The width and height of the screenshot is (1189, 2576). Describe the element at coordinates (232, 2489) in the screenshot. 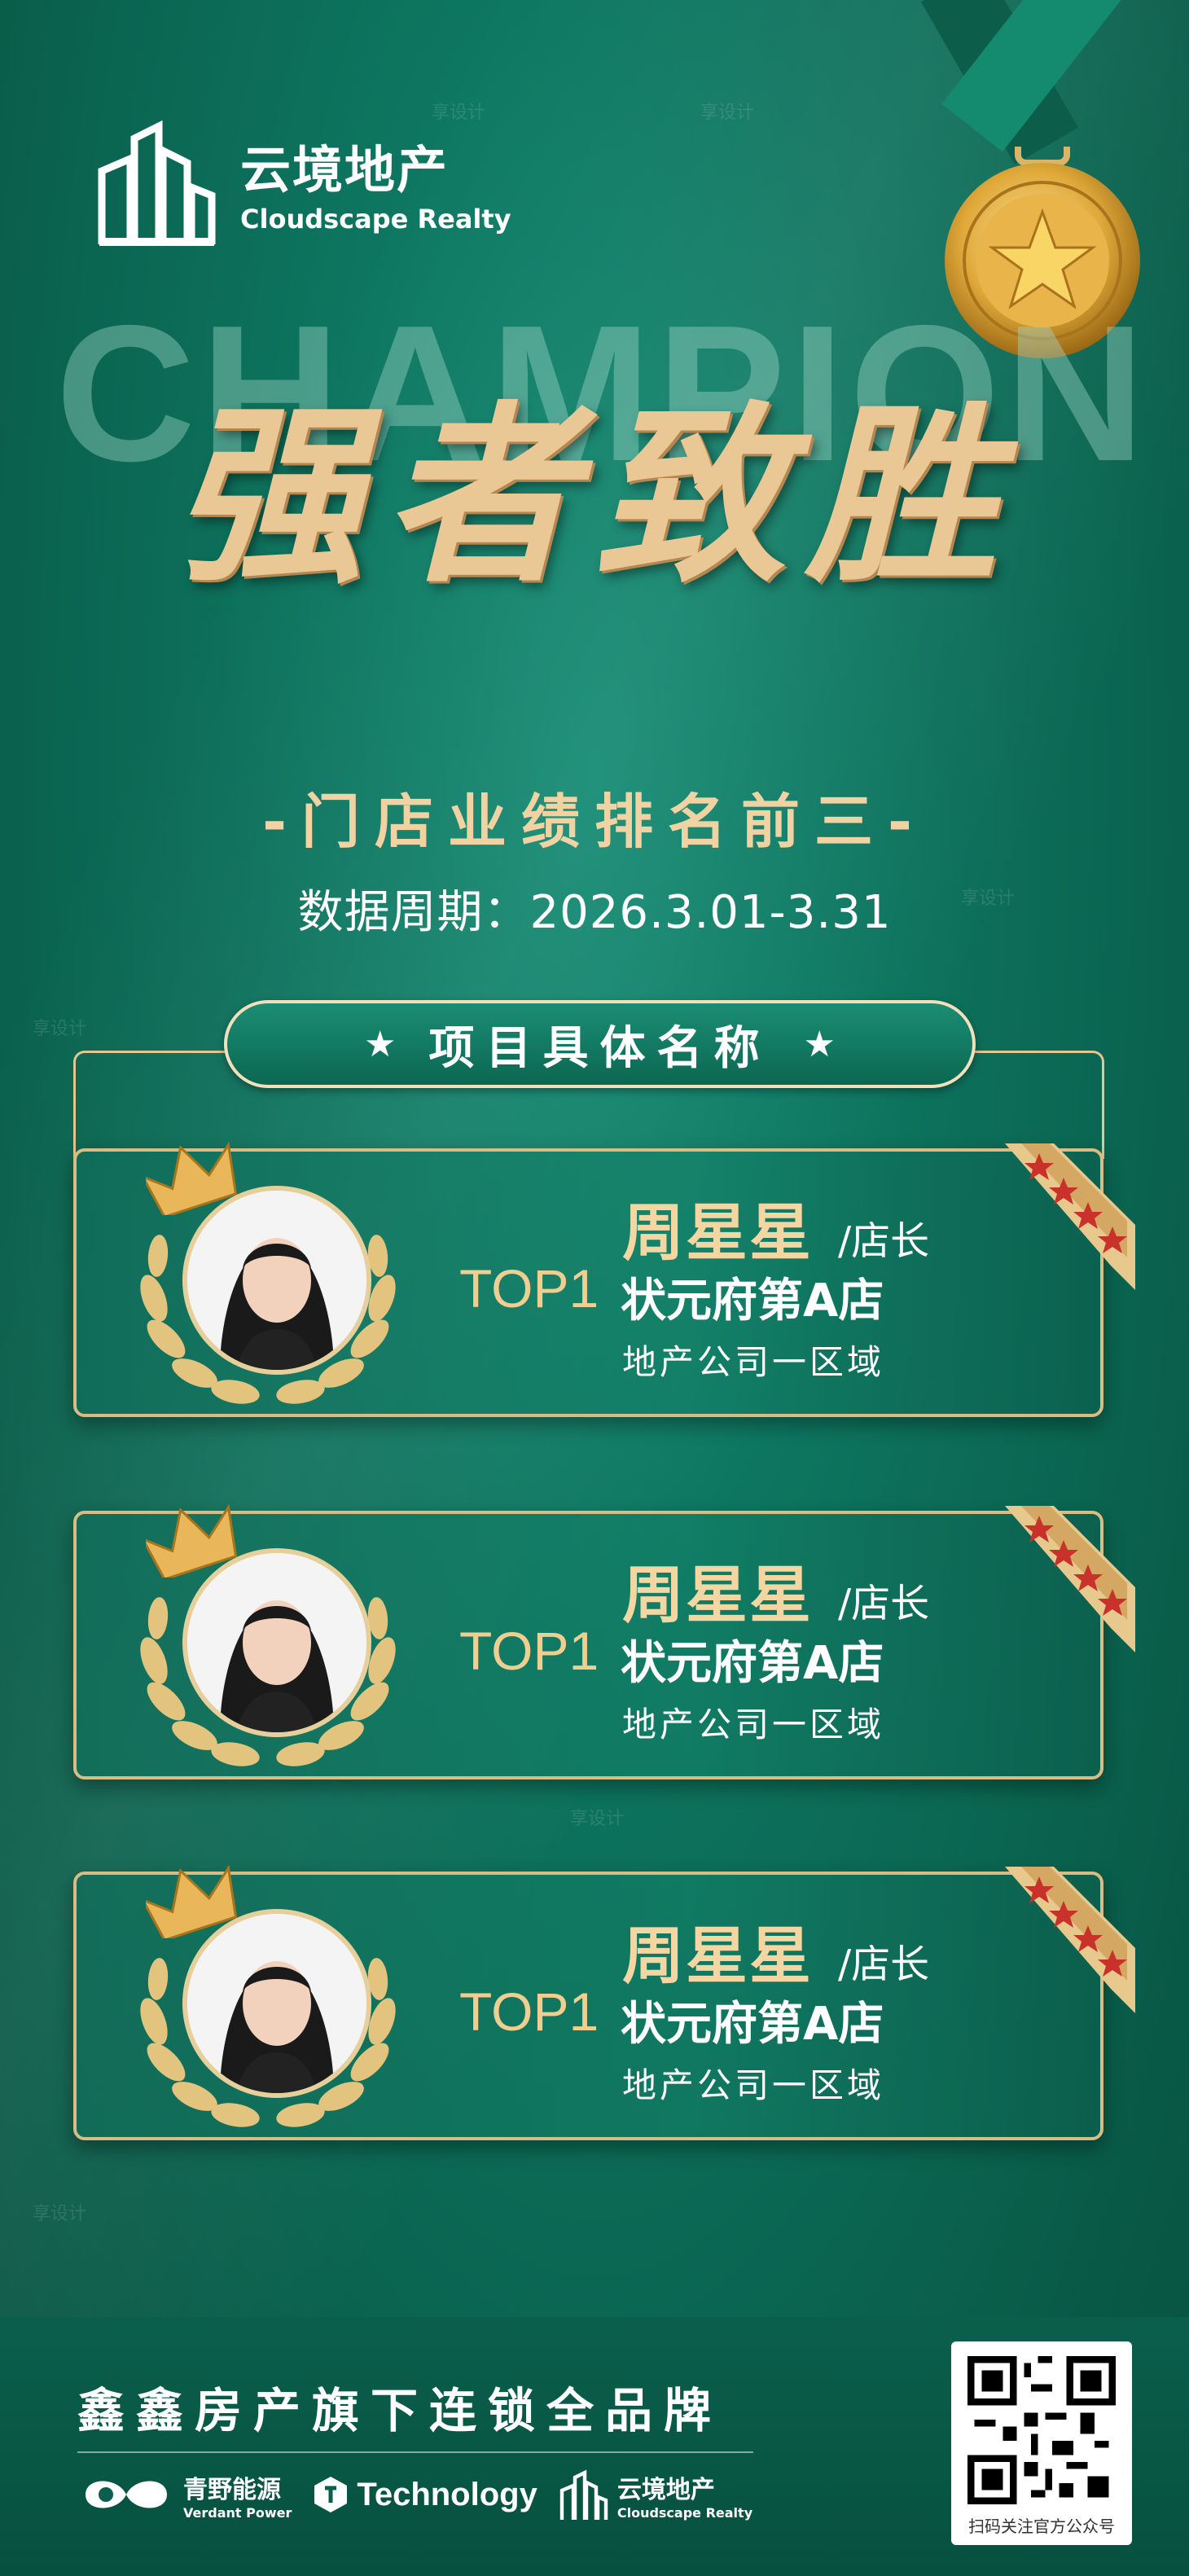

I see `partner-name-cn: 青野能源` at that location.